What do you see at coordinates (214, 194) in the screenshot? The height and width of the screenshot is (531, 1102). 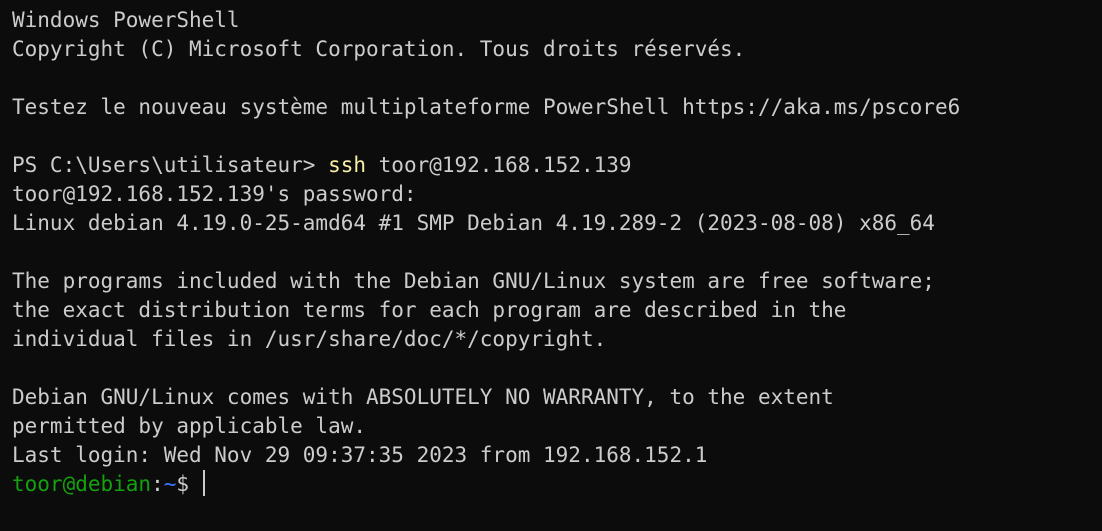 I see `terminal-line-password: toor@192.168.152.139's password:` at bounding box center [214, 194].